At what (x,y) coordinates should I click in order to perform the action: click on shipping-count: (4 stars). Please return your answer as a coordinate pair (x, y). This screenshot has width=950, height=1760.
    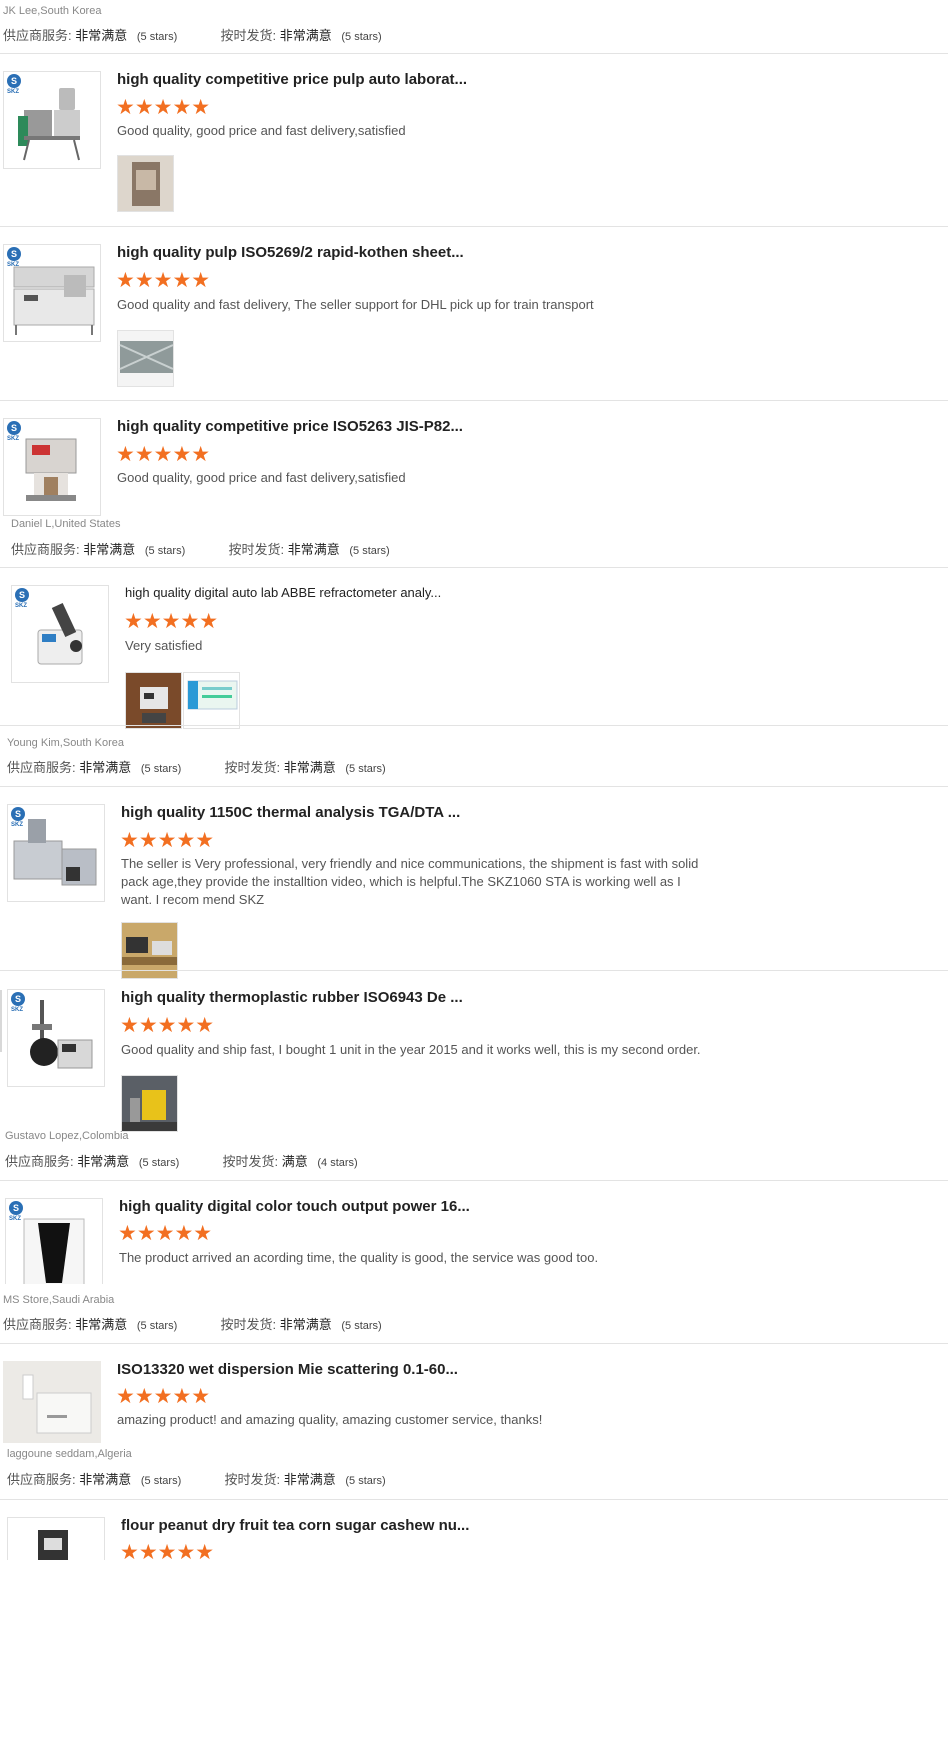
    Looking at the image, I should click on (337, 1163).